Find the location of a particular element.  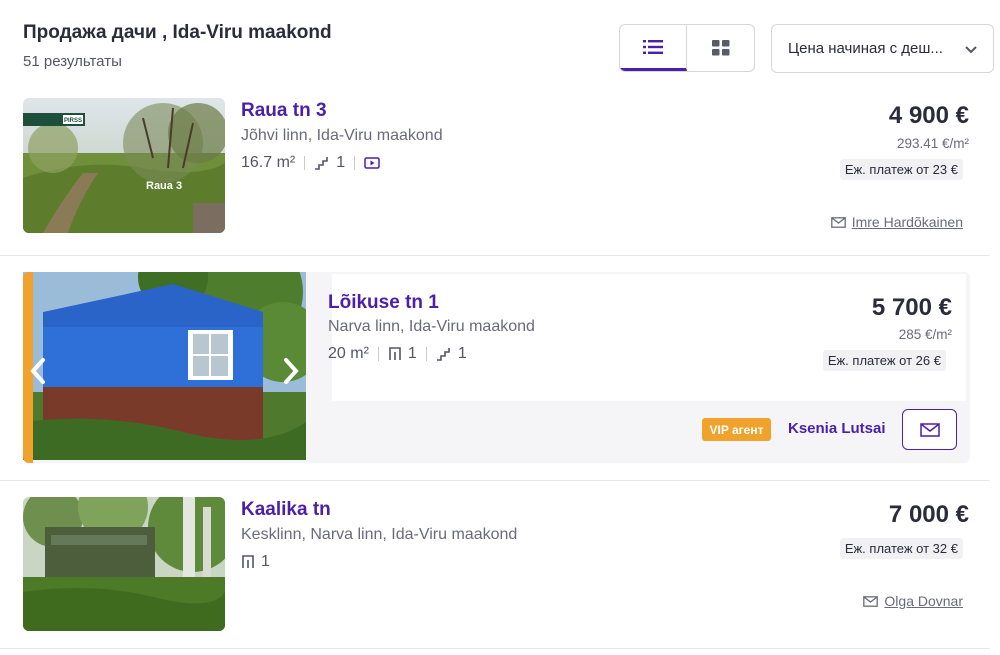

area-value: 20 m² is located at coordinates (348, 353).